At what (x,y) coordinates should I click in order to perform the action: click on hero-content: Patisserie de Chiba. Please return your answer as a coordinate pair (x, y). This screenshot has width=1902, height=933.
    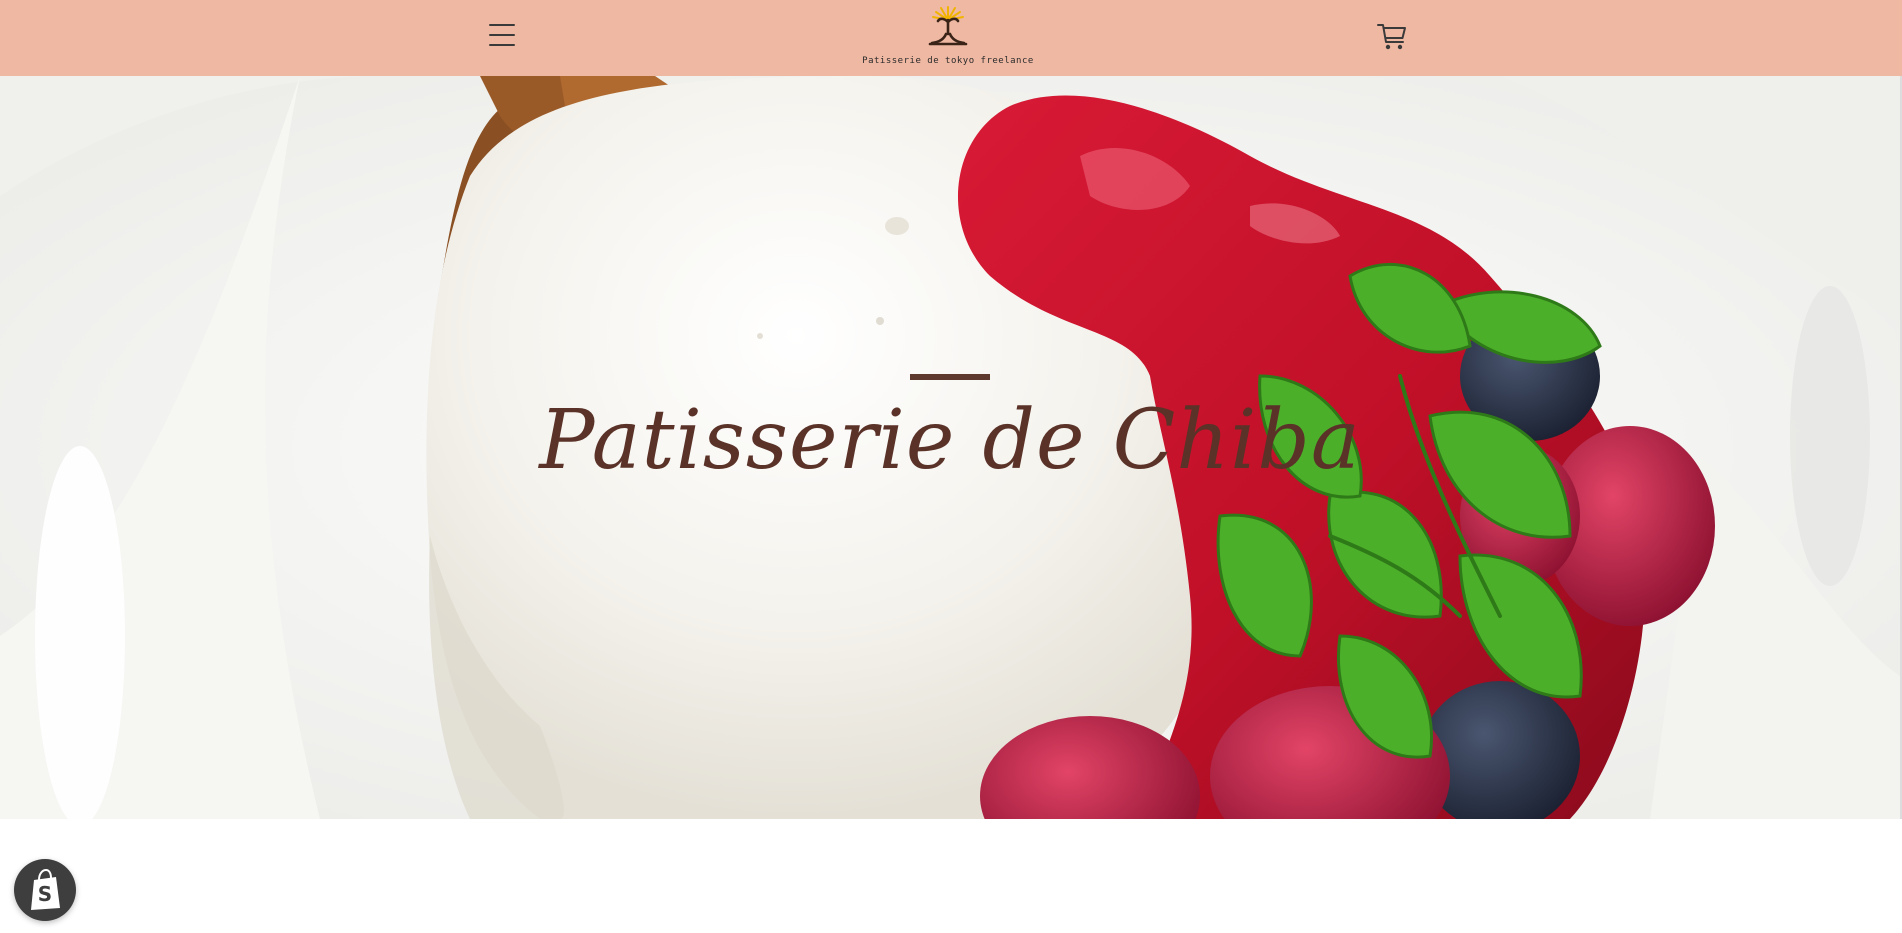
    Looking at the image, I should click on (950, 430).